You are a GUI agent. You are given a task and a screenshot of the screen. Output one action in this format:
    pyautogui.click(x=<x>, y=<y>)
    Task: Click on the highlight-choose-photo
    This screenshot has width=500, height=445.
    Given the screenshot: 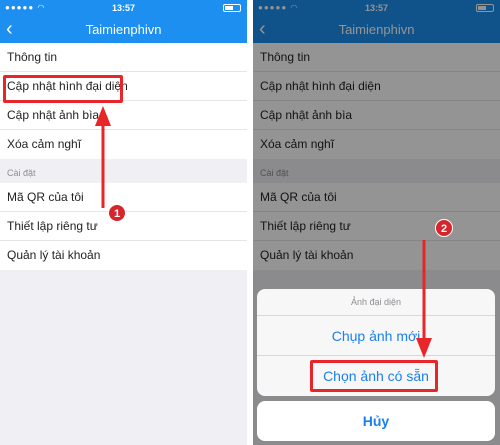 What is the action you would take?
    pyautogui.click(x=374, y=376)
    